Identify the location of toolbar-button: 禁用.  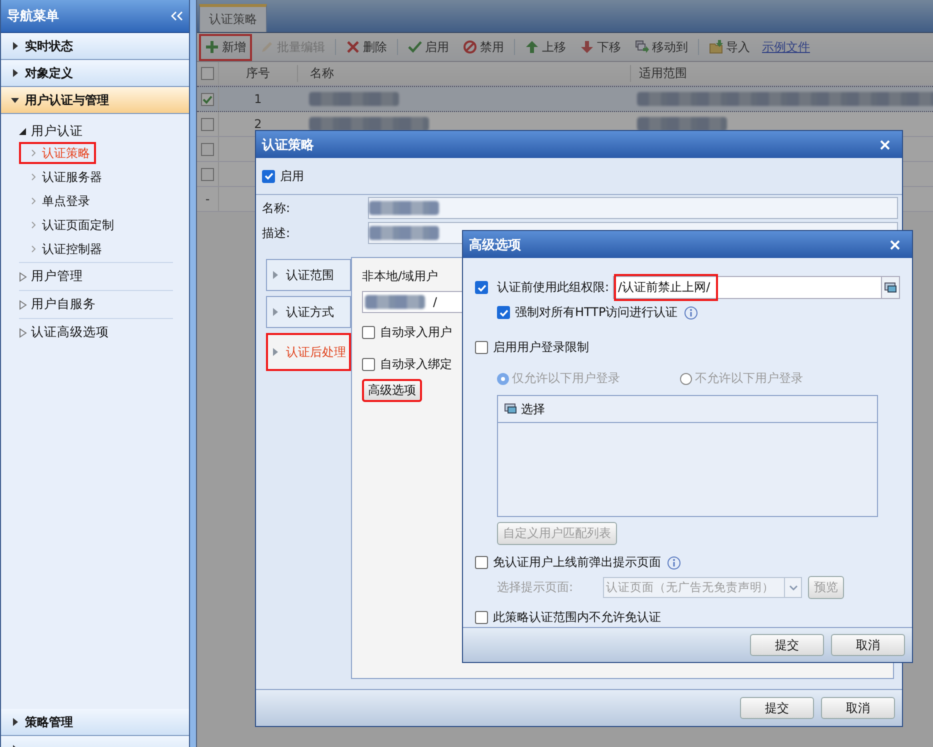
(483, 47).